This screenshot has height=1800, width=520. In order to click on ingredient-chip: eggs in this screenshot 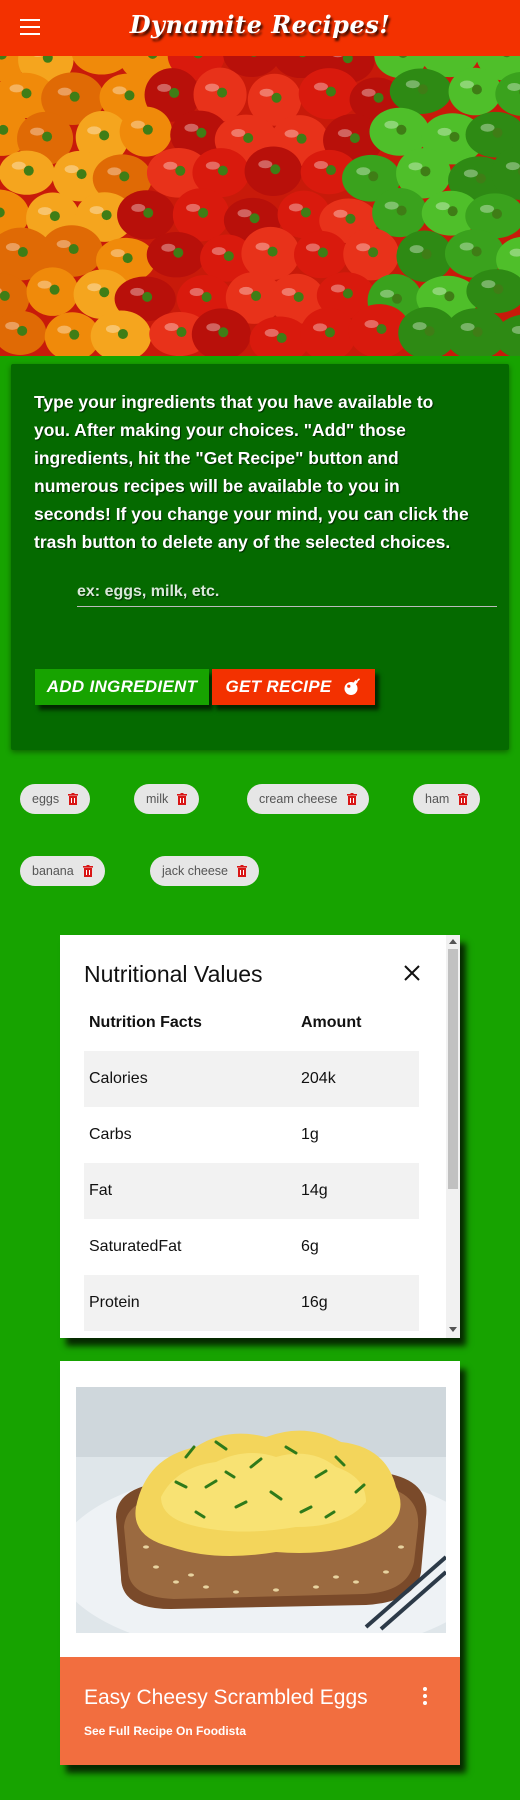, I will do `click(55, 799)`.